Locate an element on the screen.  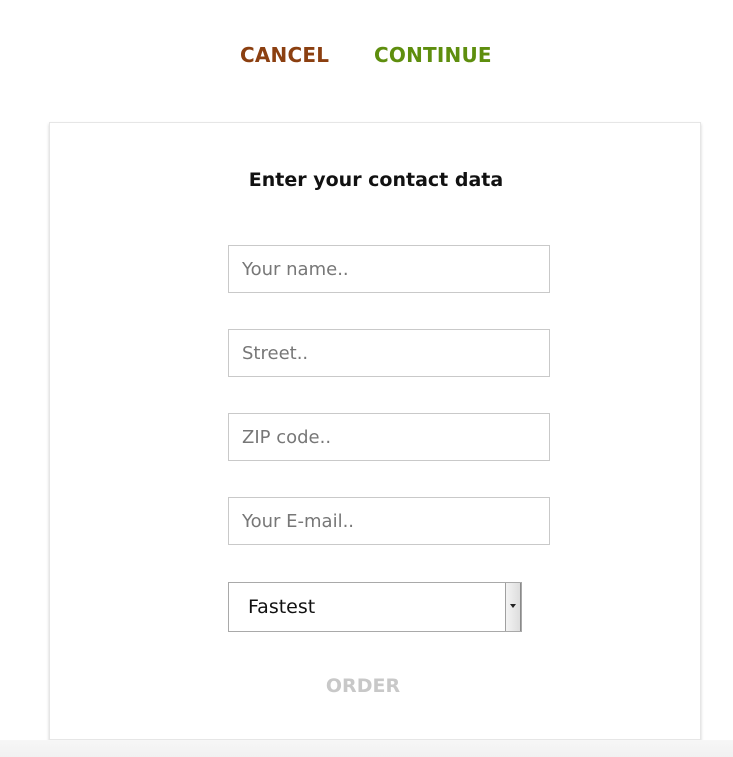
order-button: ORDER is located at coordinates (363, 686).